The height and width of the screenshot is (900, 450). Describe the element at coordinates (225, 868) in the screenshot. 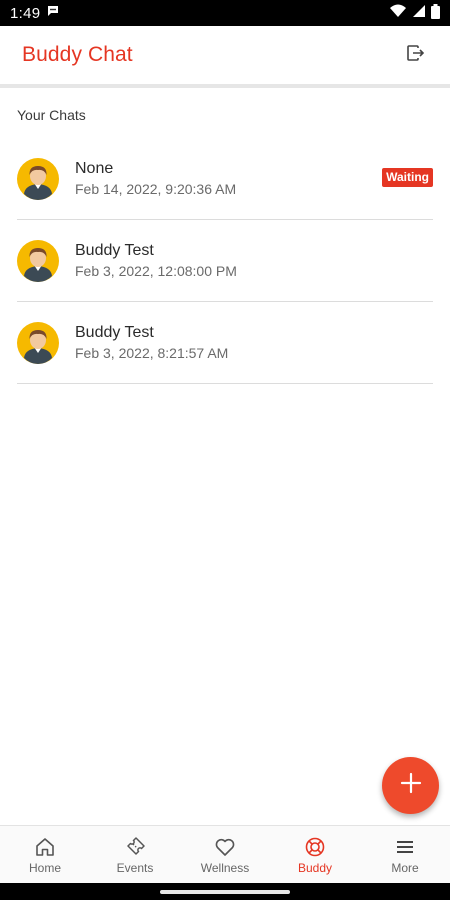

I see `nav-label: Wellness` at that location.